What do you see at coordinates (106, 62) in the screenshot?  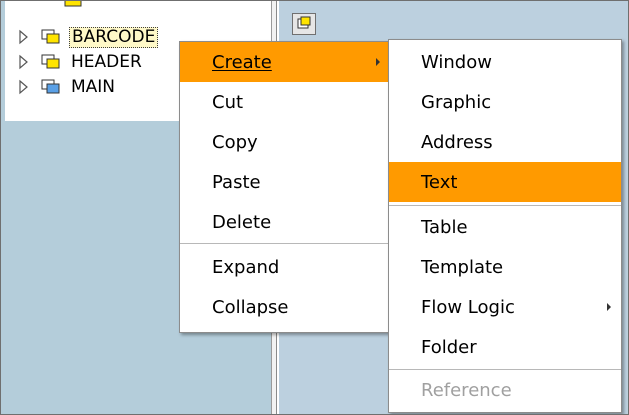 I see `tree-node-label: HEADER` at bounding box center [106, 62].